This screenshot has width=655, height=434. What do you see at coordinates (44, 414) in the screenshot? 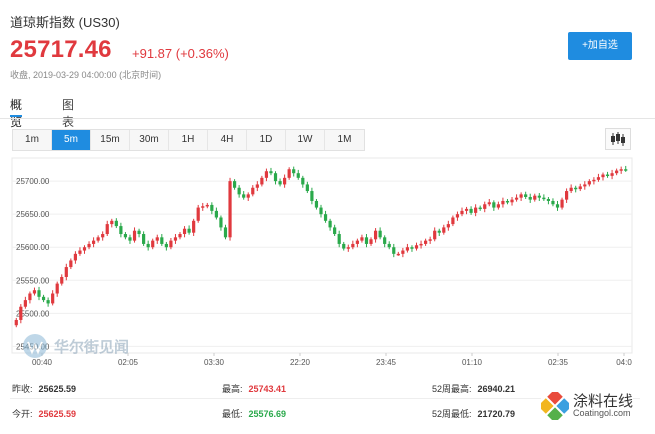
I see `stat-open: 今开: 25625.59` at bounding box center [44, 414].